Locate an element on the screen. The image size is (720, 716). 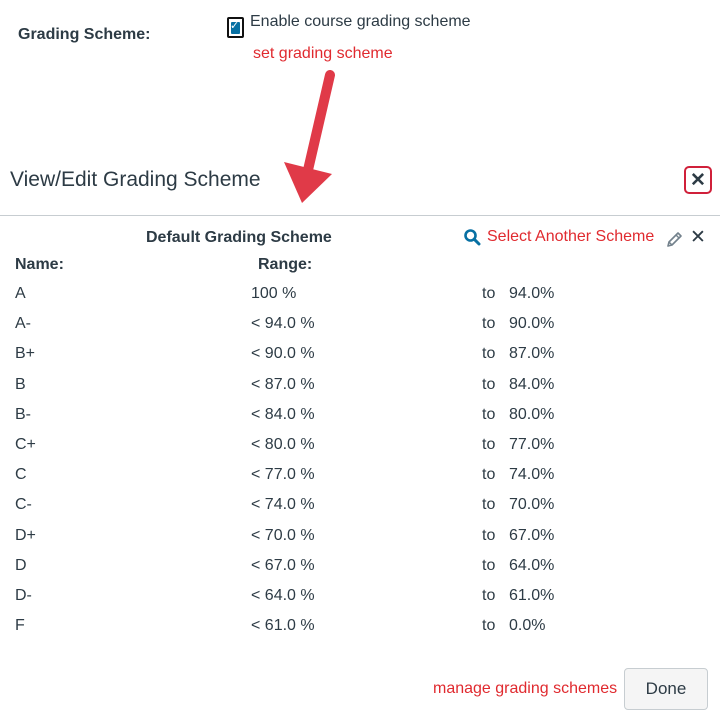
grade-name: D- is located at coordinates (23, 595).